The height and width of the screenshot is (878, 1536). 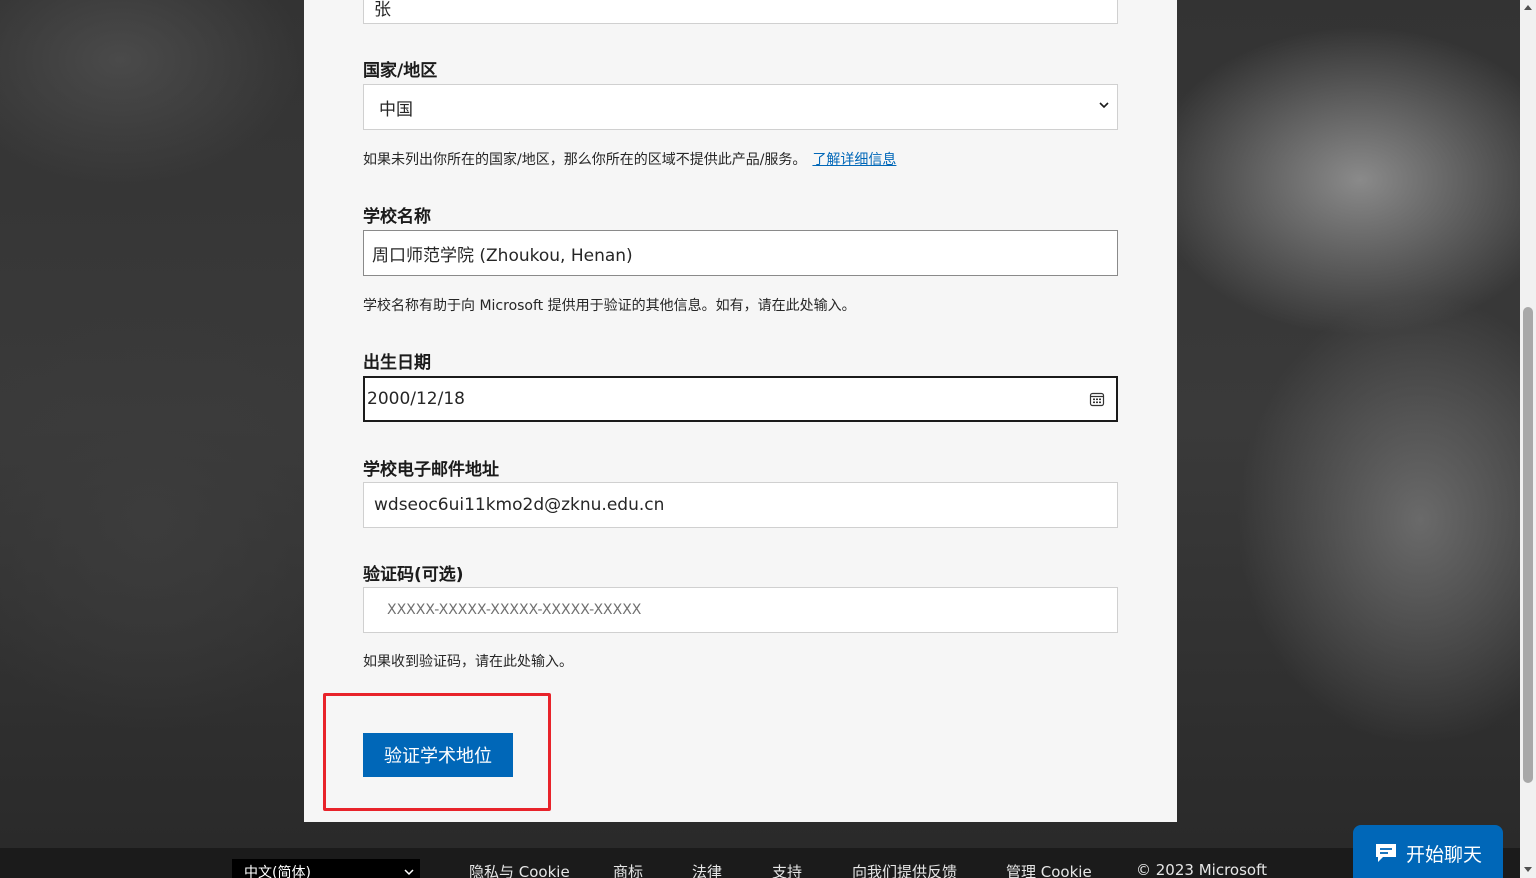 What do you see at coordinates (397, 363) in the screenshot?
I see `birthdate-label: 出生日期` at bounding box center [397, 363].